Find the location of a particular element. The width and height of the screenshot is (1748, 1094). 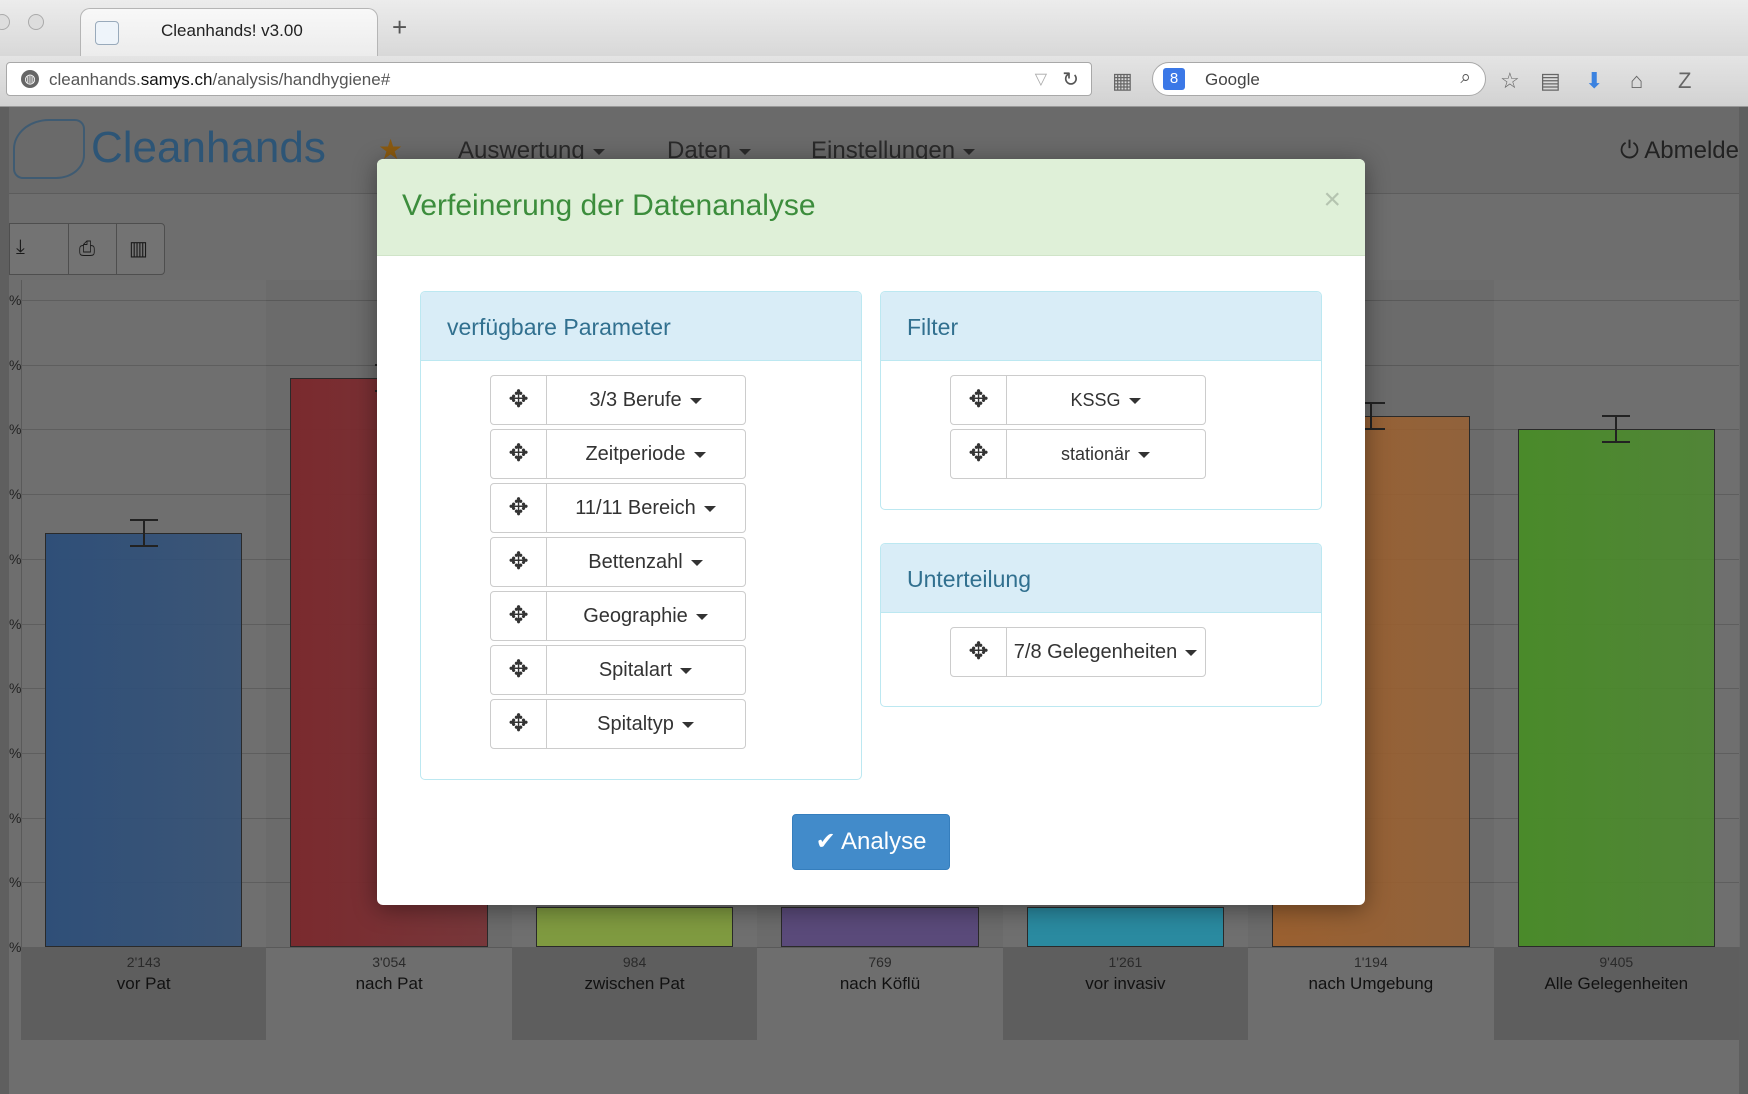

parameter-item: ✥ Zeitperiode is located at coordinates (618, 454).